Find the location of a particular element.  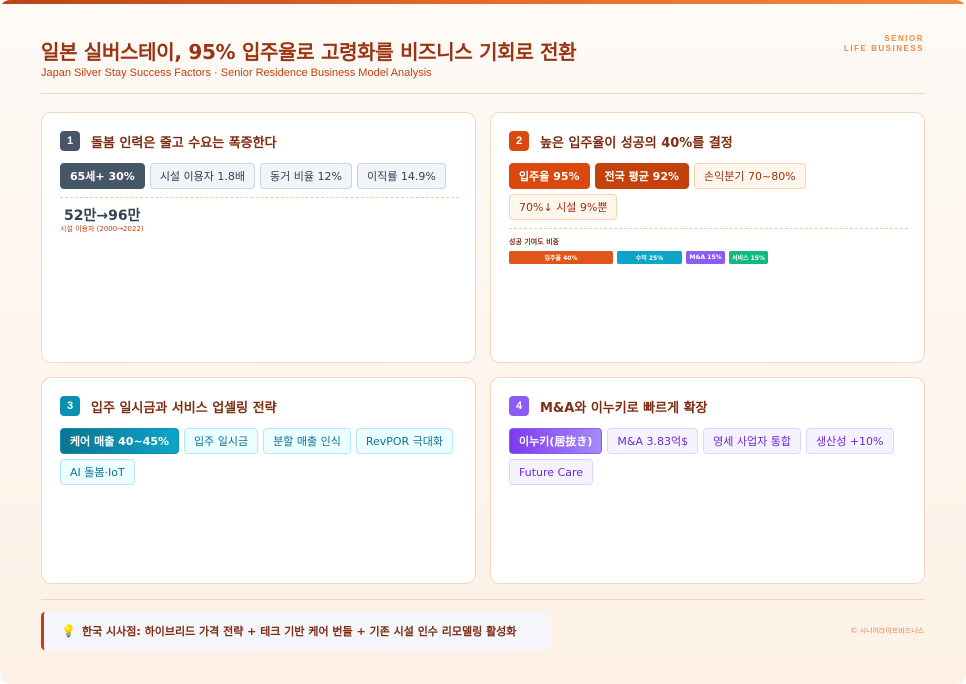

chip-stat: M&A 3.83억$ is located at coordinates (653, 441).